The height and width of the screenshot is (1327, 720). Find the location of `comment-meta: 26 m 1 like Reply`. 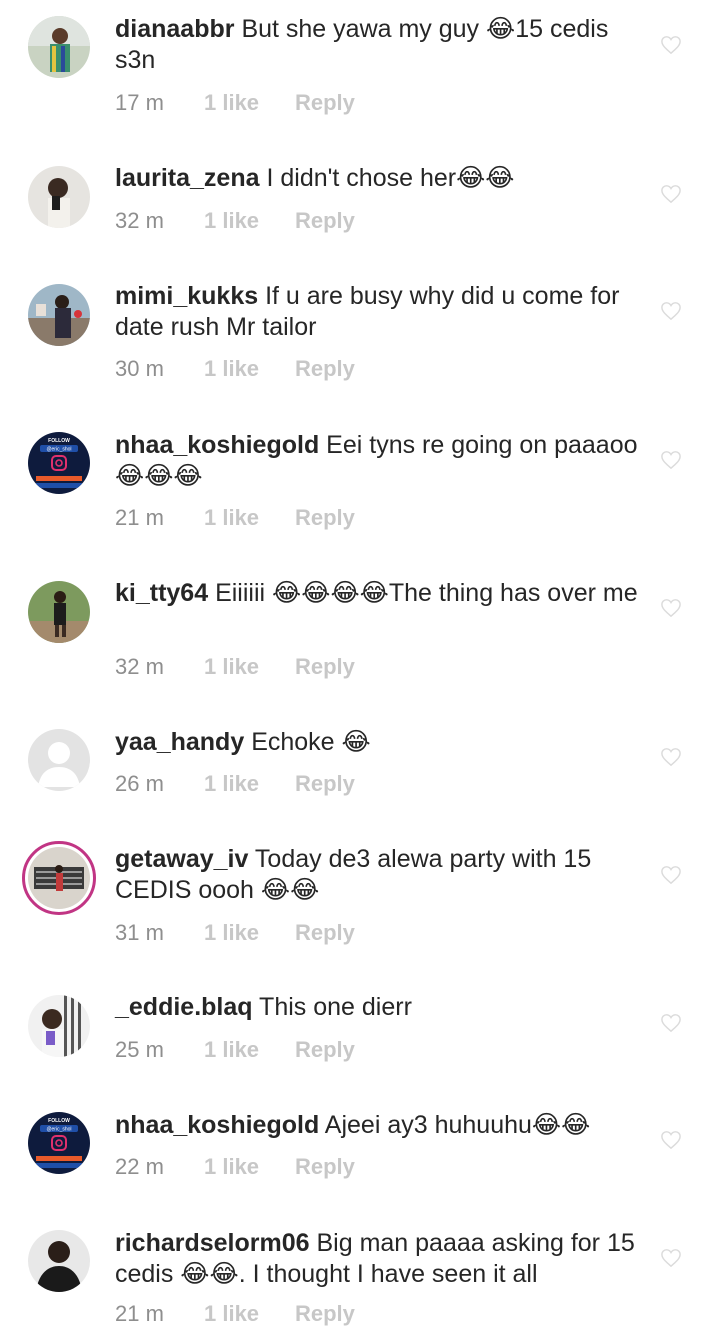

comment-meta: 26 m 1 like Reply is located at coordinates (235, 784).